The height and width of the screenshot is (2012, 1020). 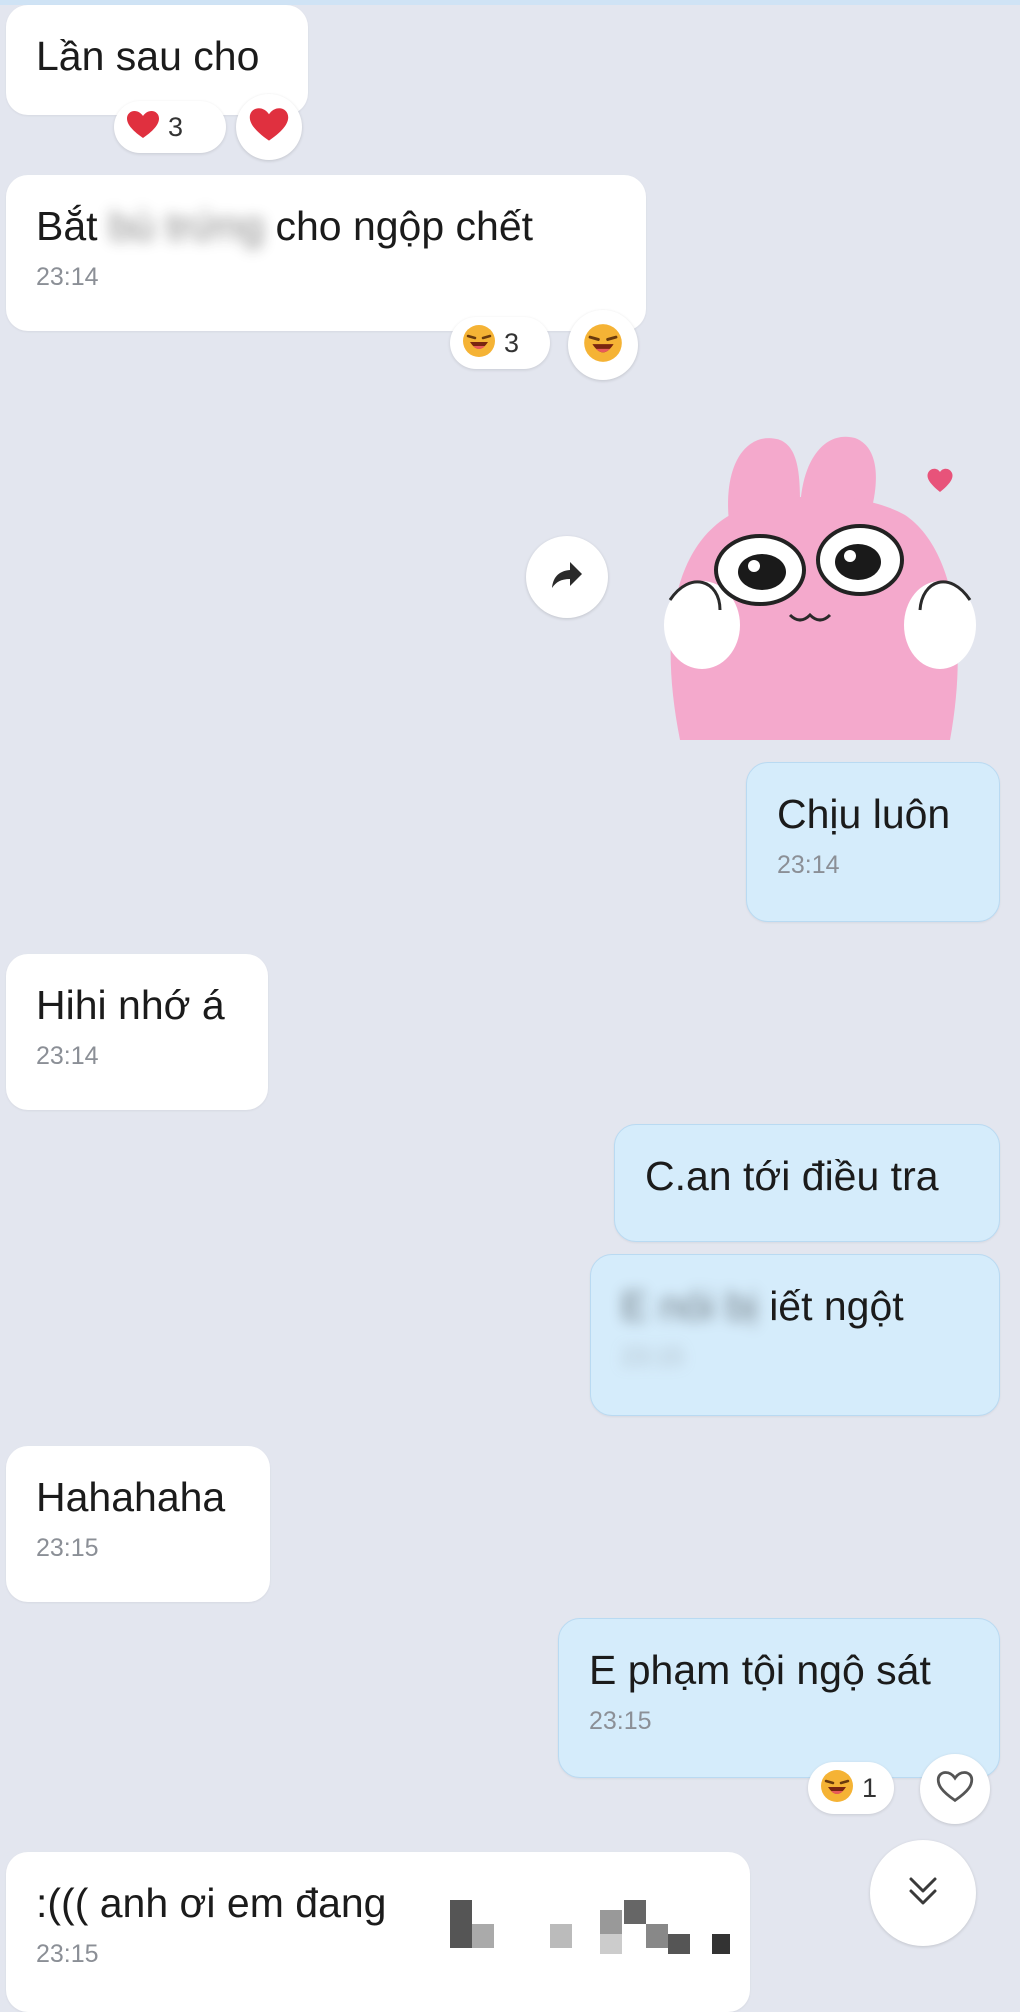 I want to click on message-incoming: Bắt bù trứng cho ngộp chết 23:14, so click(x=326, y=253).